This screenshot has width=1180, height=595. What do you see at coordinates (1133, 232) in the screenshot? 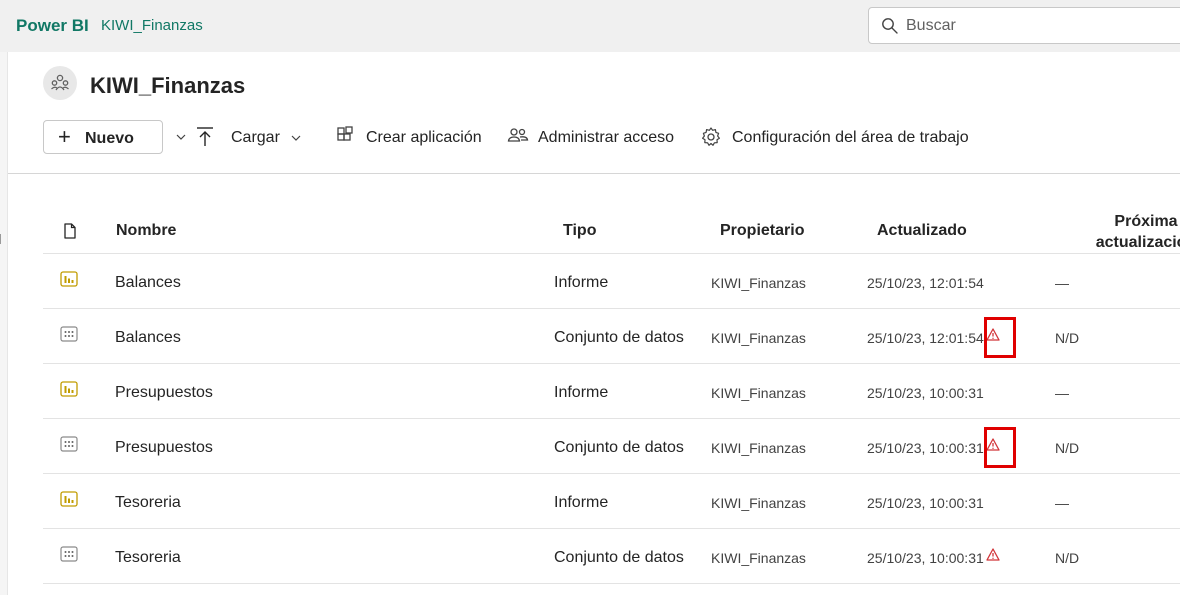
I see `column-header-next-refresh: Próxima actualización` at bounding box center [1133, 232].